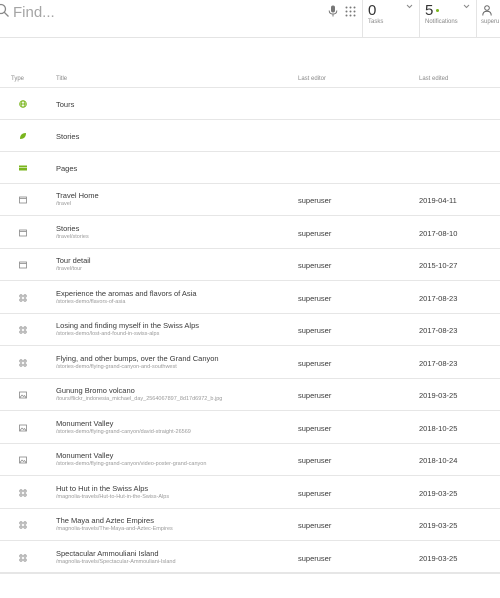 This screenshot has width=500, height=598. What do you see at coordinates (102, 488) in the screenshot?
I see `row-title: Hut to Hut in the Swiss Alps` at bounding box center [102, 488].